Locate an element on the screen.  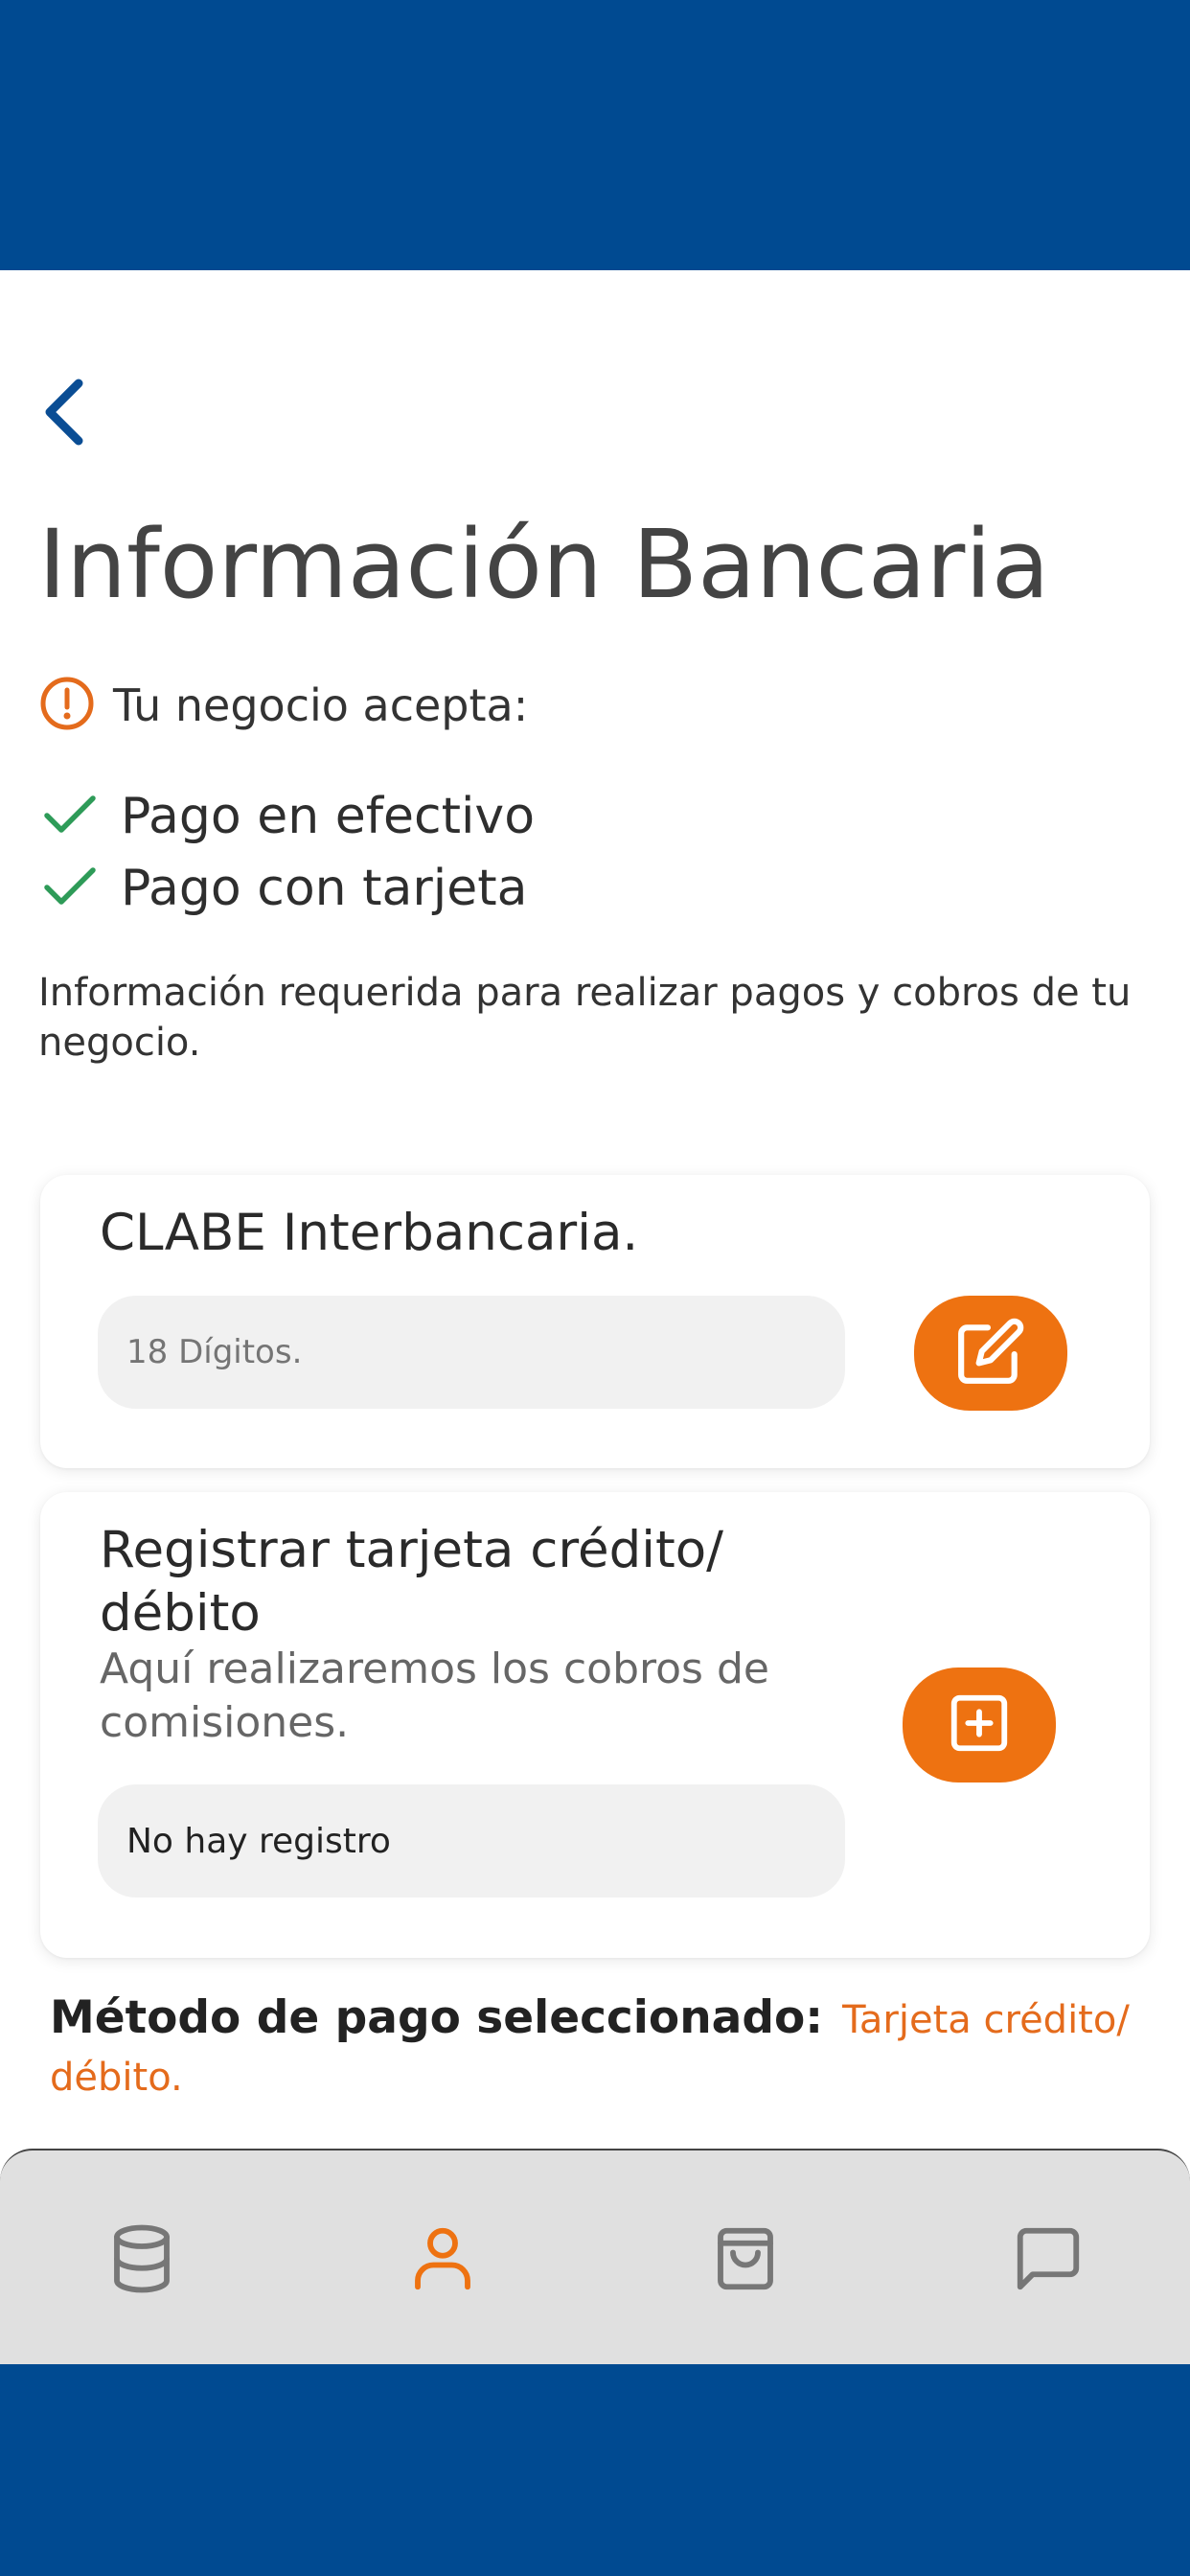
selected-payment-label: Método de pago seleccionado: is located at coordinates (437, 2018).